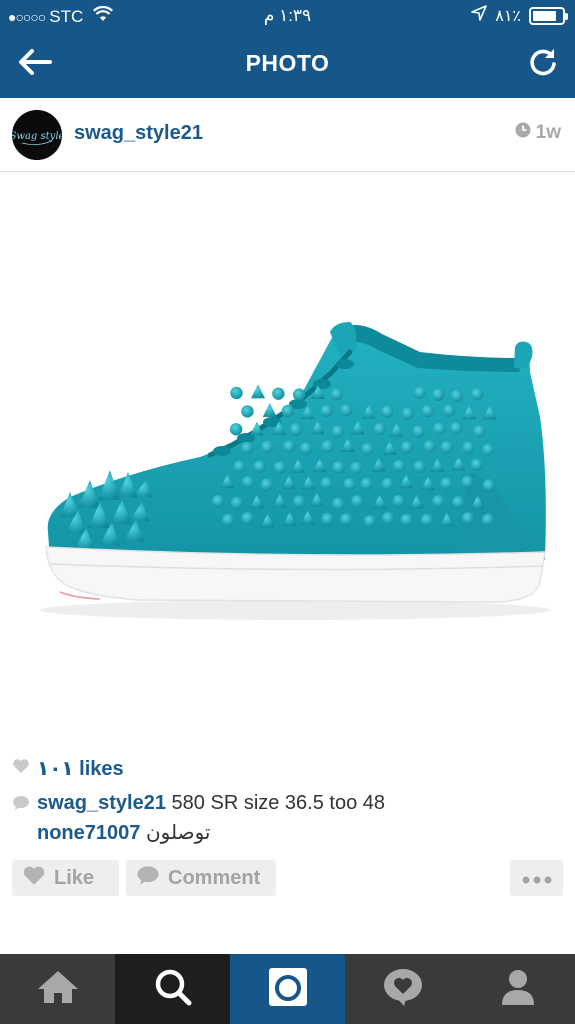 This screenshot has height=1024, width=575. Describe the element at coordinates (34, 878) in the screenshot. I see `heart-icon` at that location.